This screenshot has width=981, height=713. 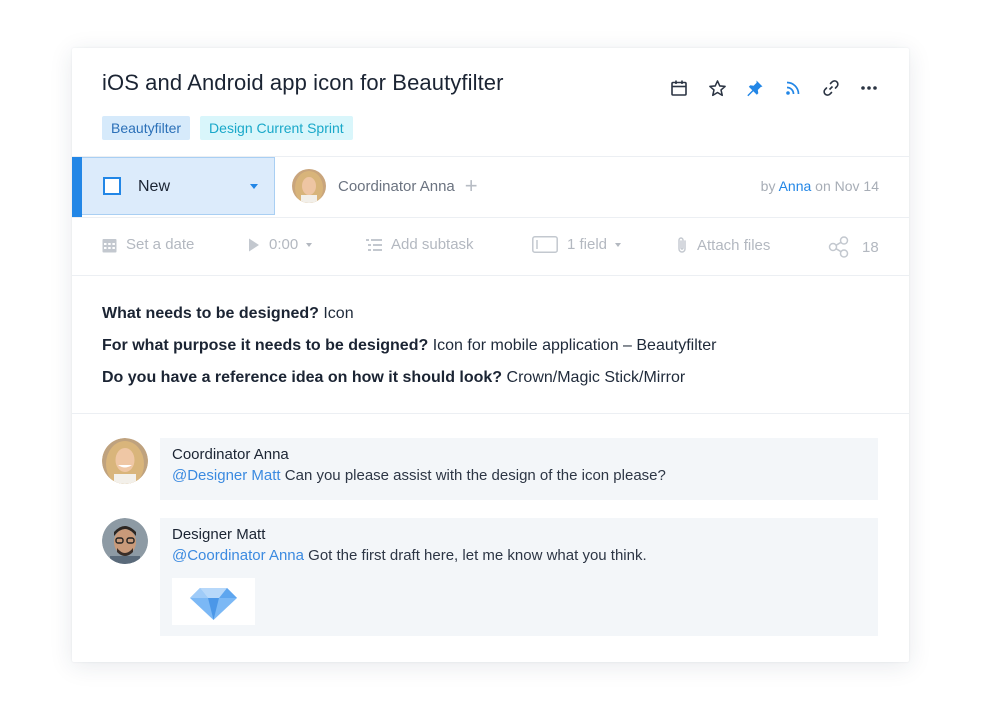 What do you see at coordinates (490, 187) in the screenshot?
I see `status-row: New Coordinator Anna + by Anna on Nov 14` at bounding box center [490, 187].